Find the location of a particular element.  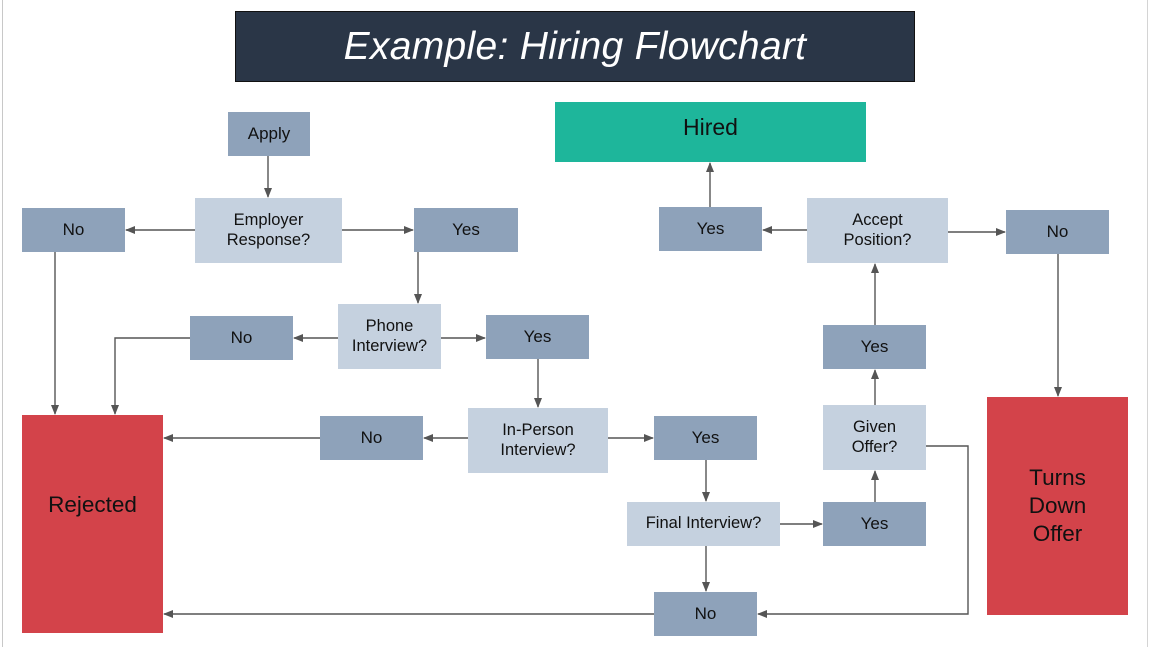

node-phone-interview: Phone Interview? is located at coordinates (389, 336).